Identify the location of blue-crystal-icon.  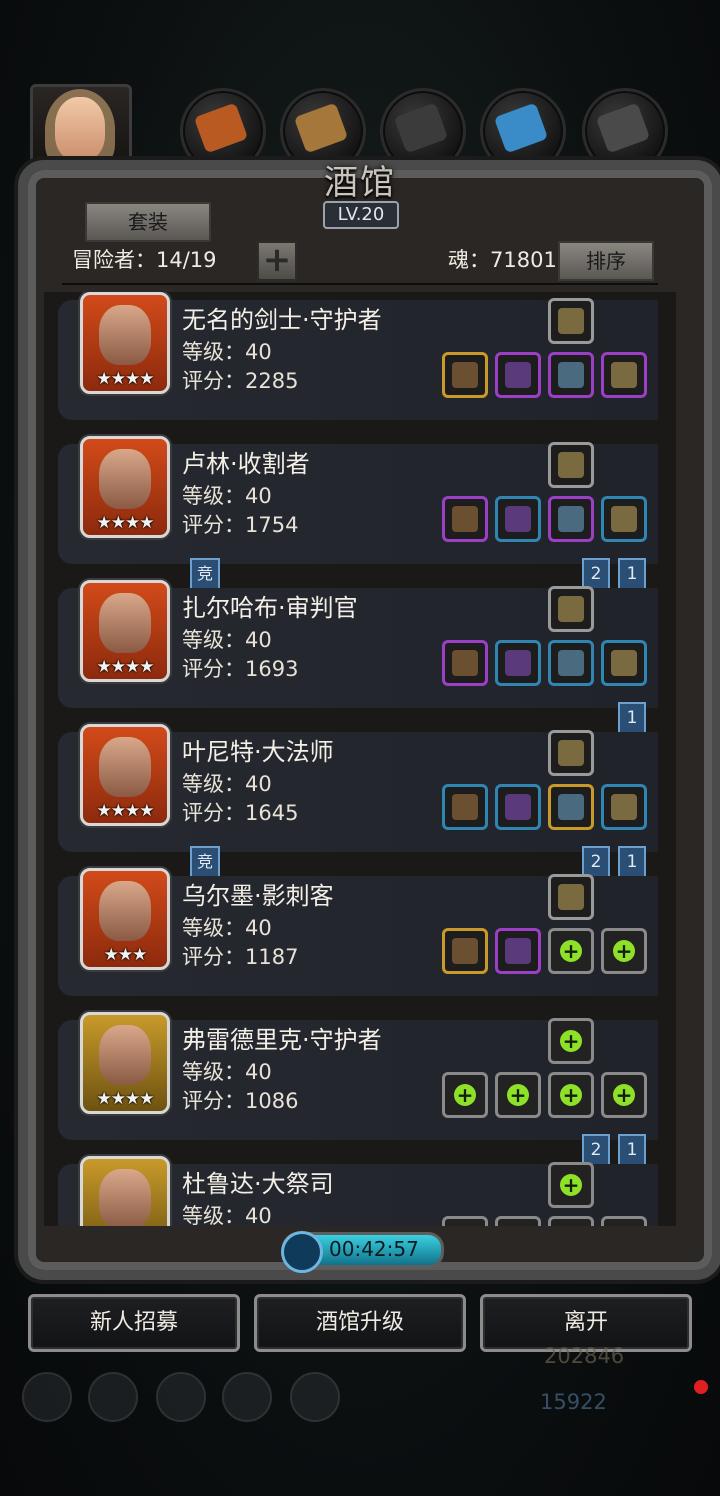
(521, 128).